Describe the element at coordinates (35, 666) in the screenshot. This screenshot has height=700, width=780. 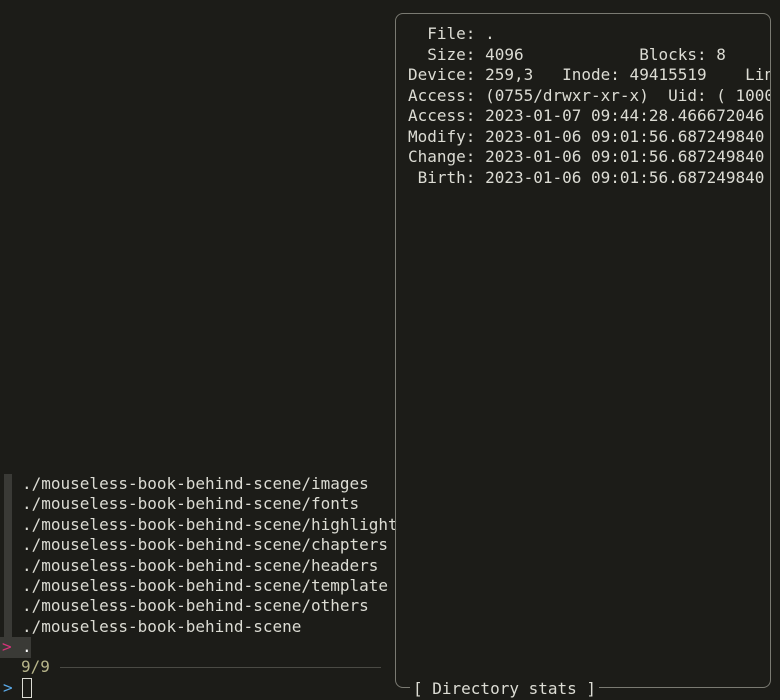
I see `match-count: 9/9` at that location.